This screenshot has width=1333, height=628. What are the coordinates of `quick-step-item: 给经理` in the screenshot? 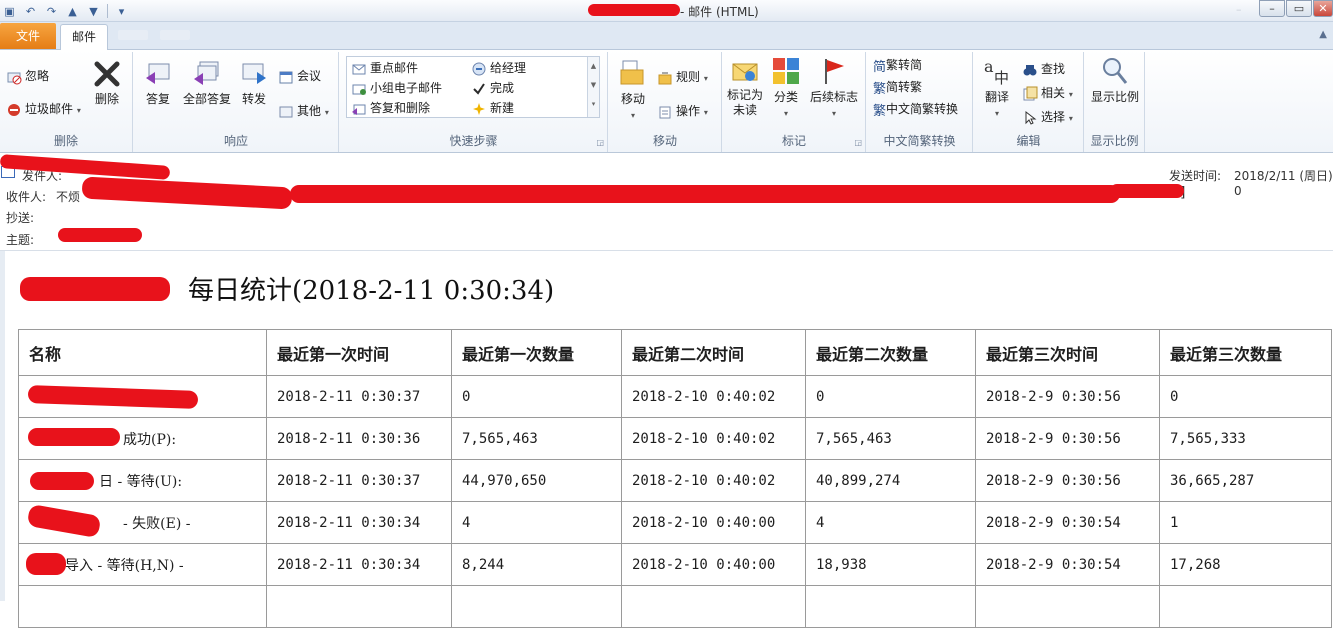 It's located at (498, 68).